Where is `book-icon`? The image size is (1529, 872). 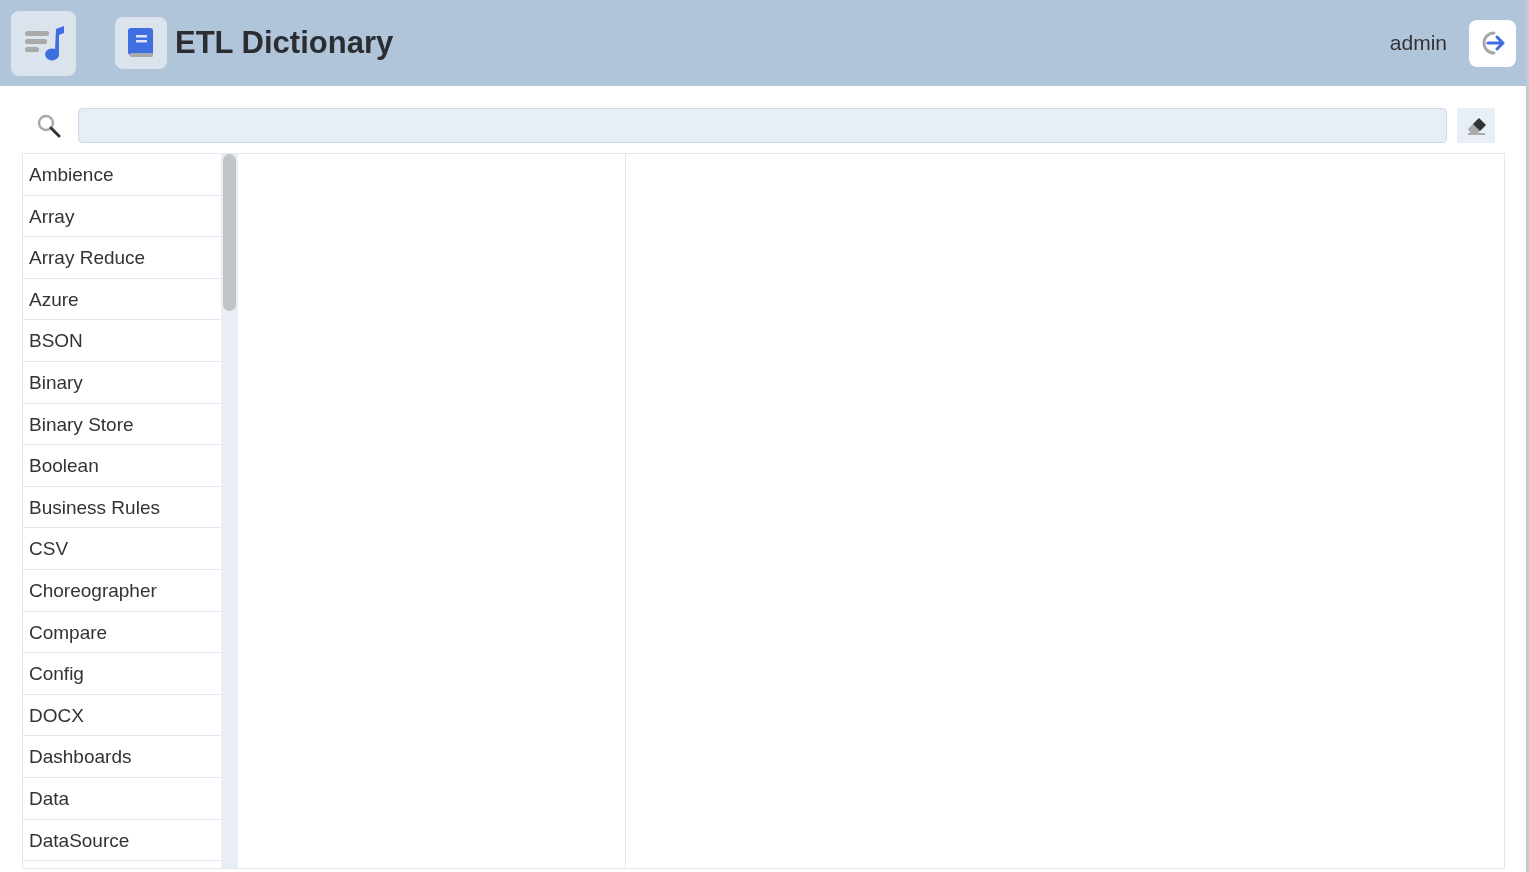 book-icon is located at coordinates (141, 43).